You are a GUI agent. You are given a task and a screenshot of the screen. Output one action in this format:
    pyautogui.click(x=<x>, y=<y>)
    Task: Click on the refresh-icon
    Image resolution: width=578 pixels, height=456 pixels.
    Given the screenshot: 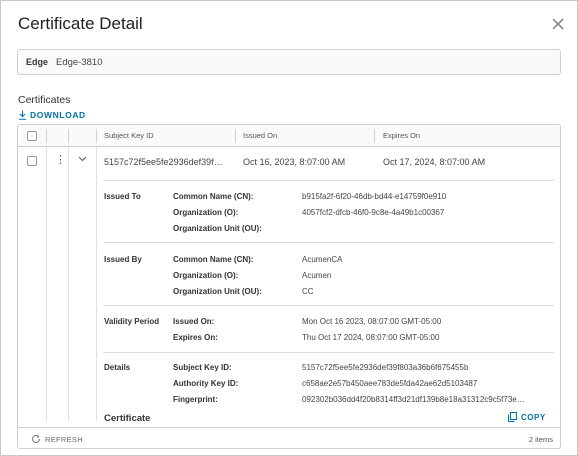 What is the action you would take?
    pyautogui.click(x=36, y=439)
    